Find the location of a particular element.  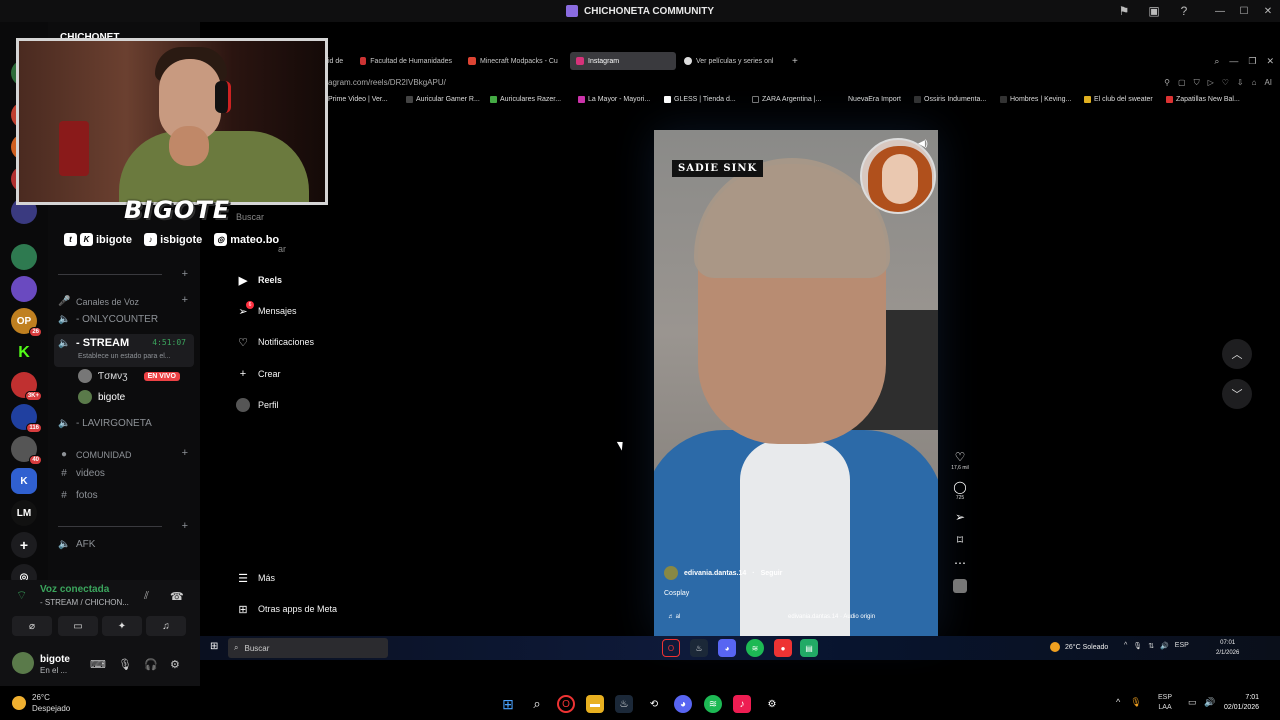

help-icon: ? is located at coordinates (1184, 11).